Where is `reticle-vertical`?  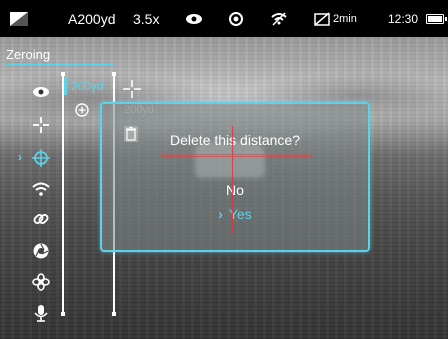
reticle-vertical is located at coordinates (232, 180).